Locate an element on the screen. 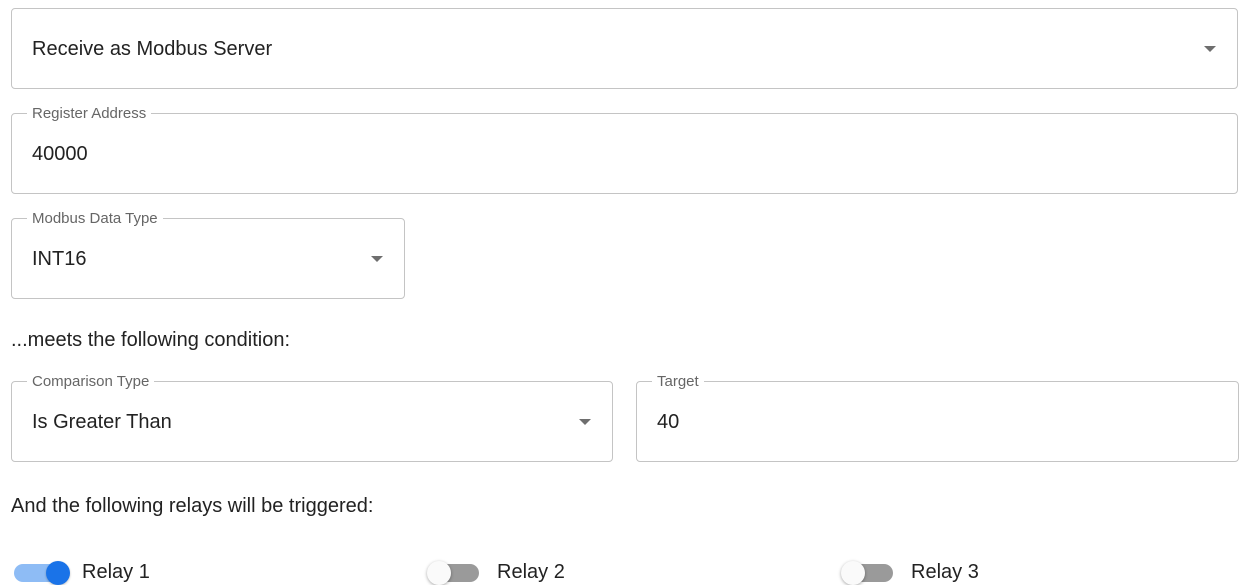 This screenshot has height=585, width=1239. relay-2-switch is located at coordinates (456, 573).